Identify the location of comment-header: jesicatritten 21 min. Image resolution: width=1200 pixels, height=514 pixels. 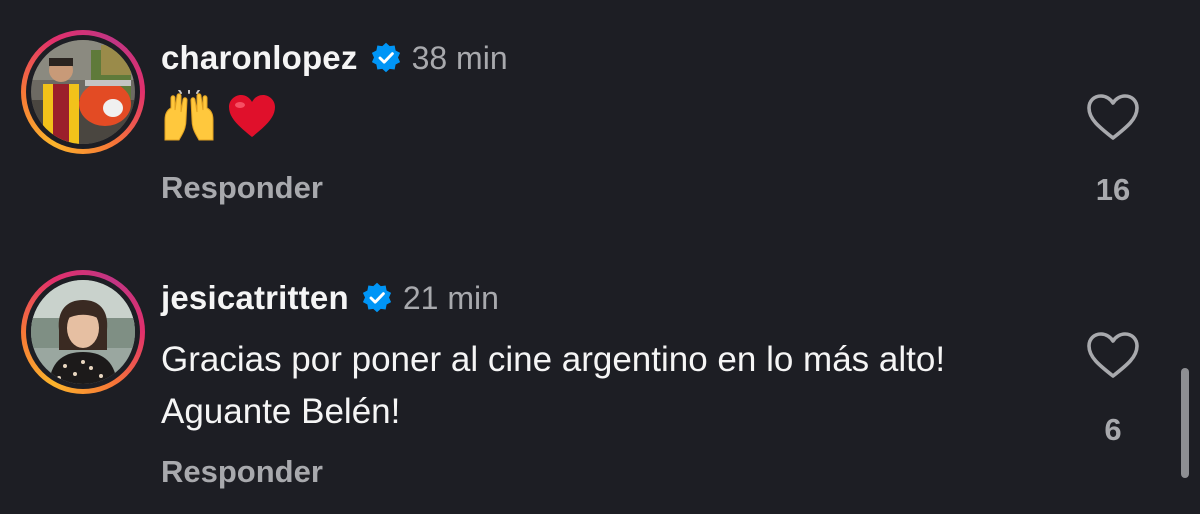
(330, 298).